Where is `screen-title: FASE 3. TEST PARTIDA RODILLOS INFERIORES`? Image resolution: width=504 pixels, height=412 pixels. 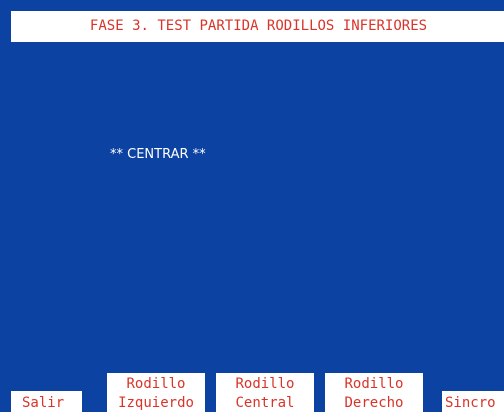
screen-title: FASE 3. TEST PARTIDA RODILLOS INFERIORES is located at coordinates (258, 26).